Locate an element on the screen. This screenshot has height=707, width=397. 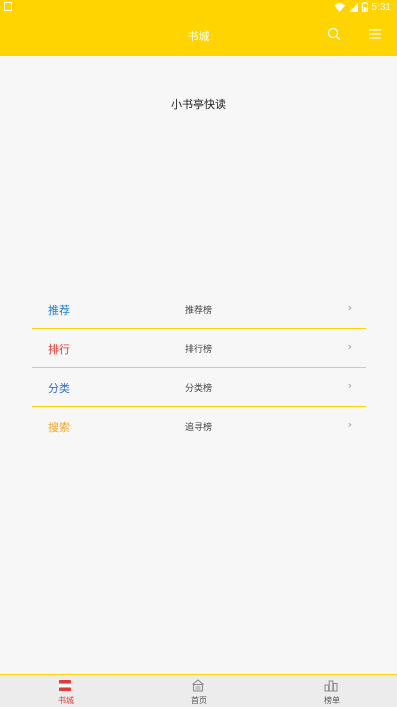
menu-item-sub: 排行榜 is located at coordinates (199, 350).